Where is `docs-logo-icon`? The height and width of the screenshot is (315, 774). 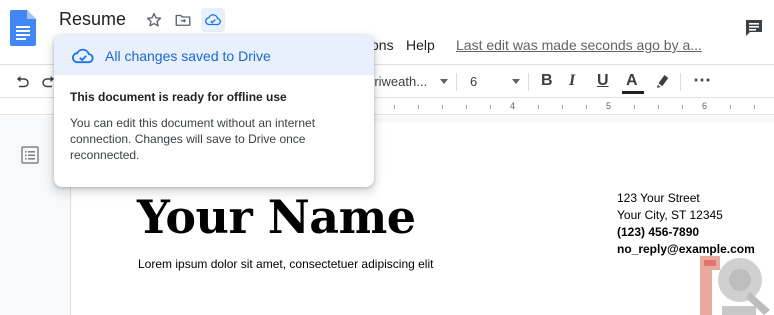
docs-logo-icon is located at coordinates (23, 28).